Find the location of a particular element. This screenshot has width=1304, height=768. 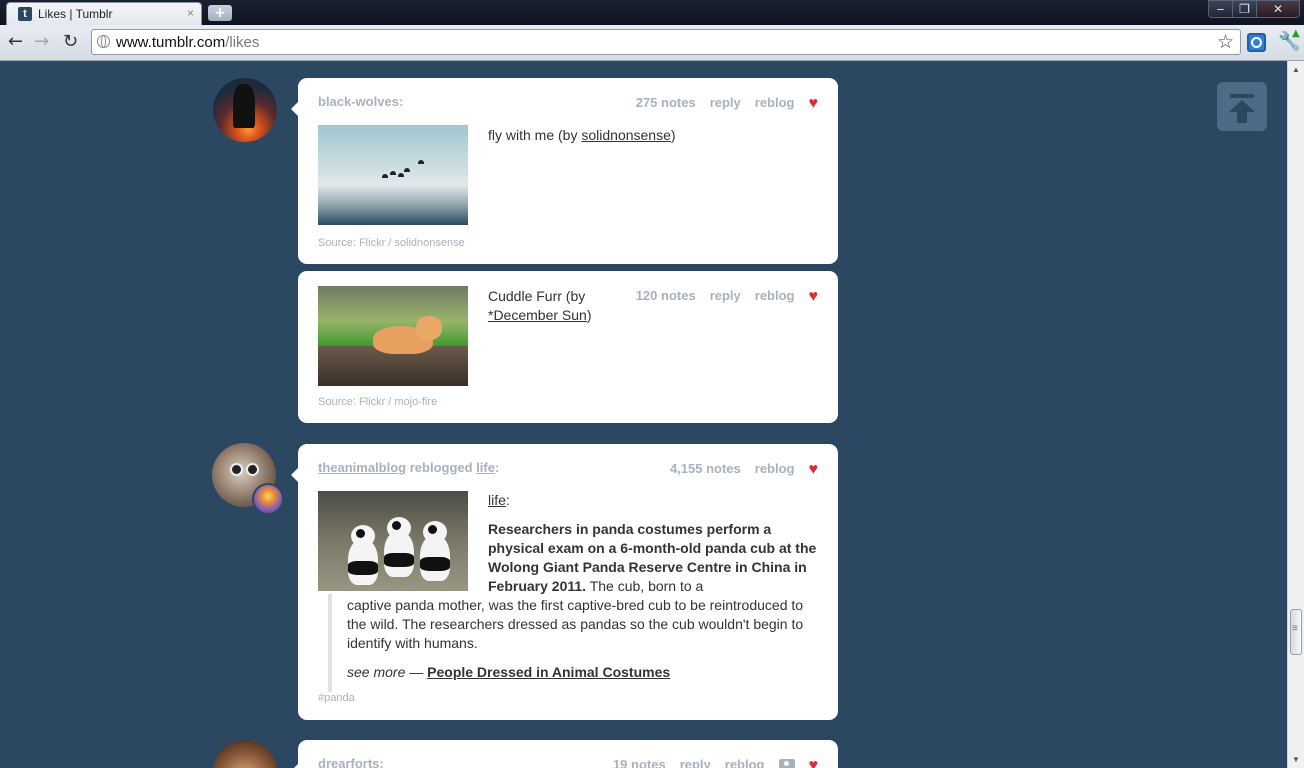

window-minimize-button: ‒ is located at coordinates (1220, 9).